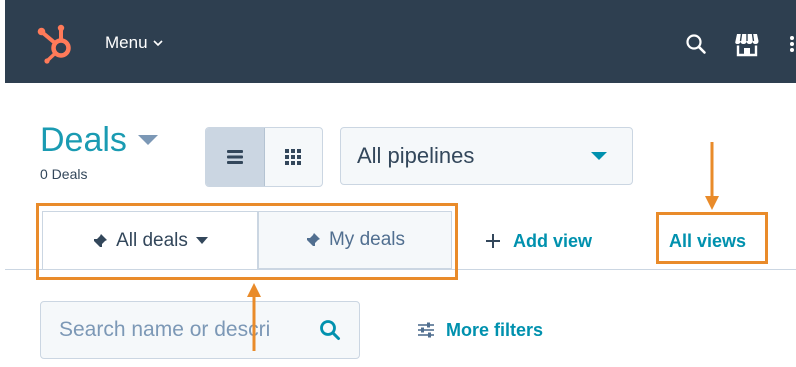 The width and height of the screenshot is (796, 367). I want to click on tab-divider, so click(400, 269).